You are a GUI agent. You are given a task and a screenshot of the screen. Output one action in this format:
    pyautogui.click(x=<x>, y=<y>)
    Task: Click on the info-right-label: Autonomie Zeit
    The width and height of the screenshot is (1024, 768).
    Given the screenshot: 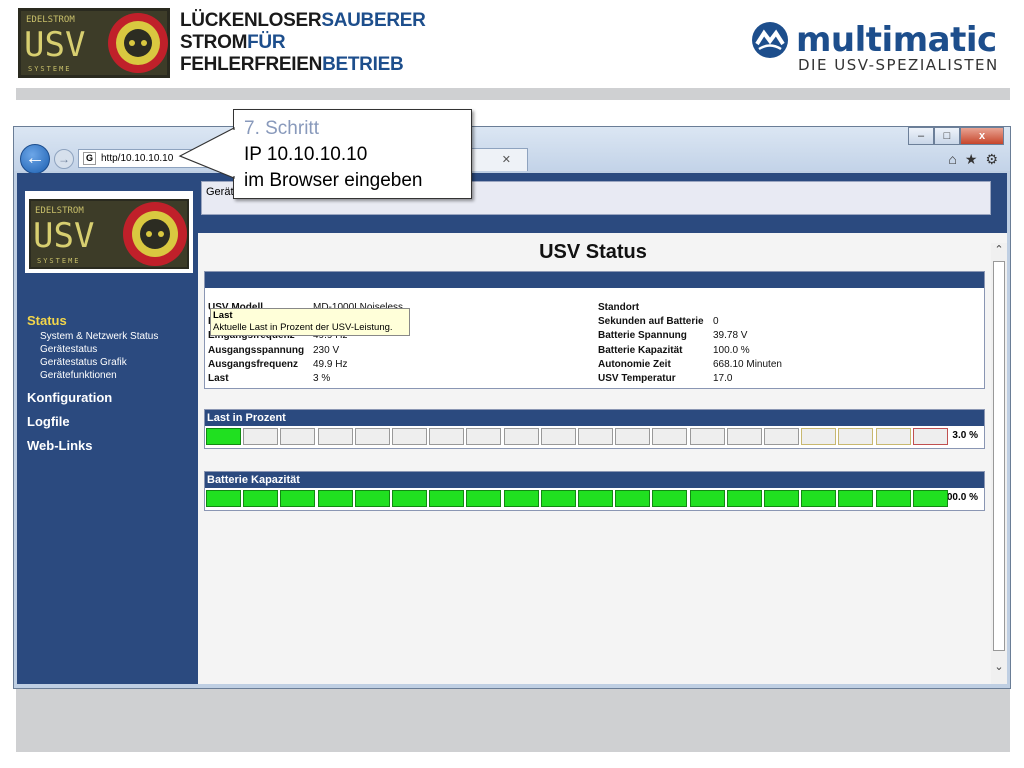 What is the action you would take?
    pyautogui.click(x=634, y=364)
    